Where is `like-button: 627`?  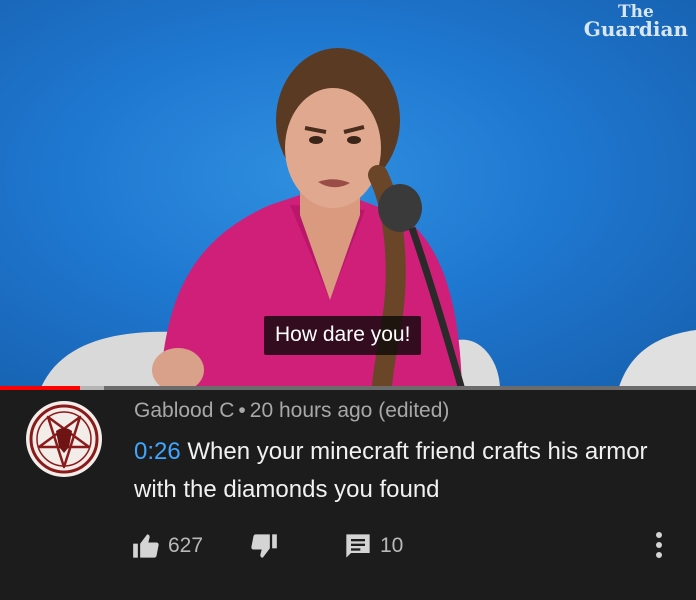 like-button: 627 is located at coordinates (167, 546).